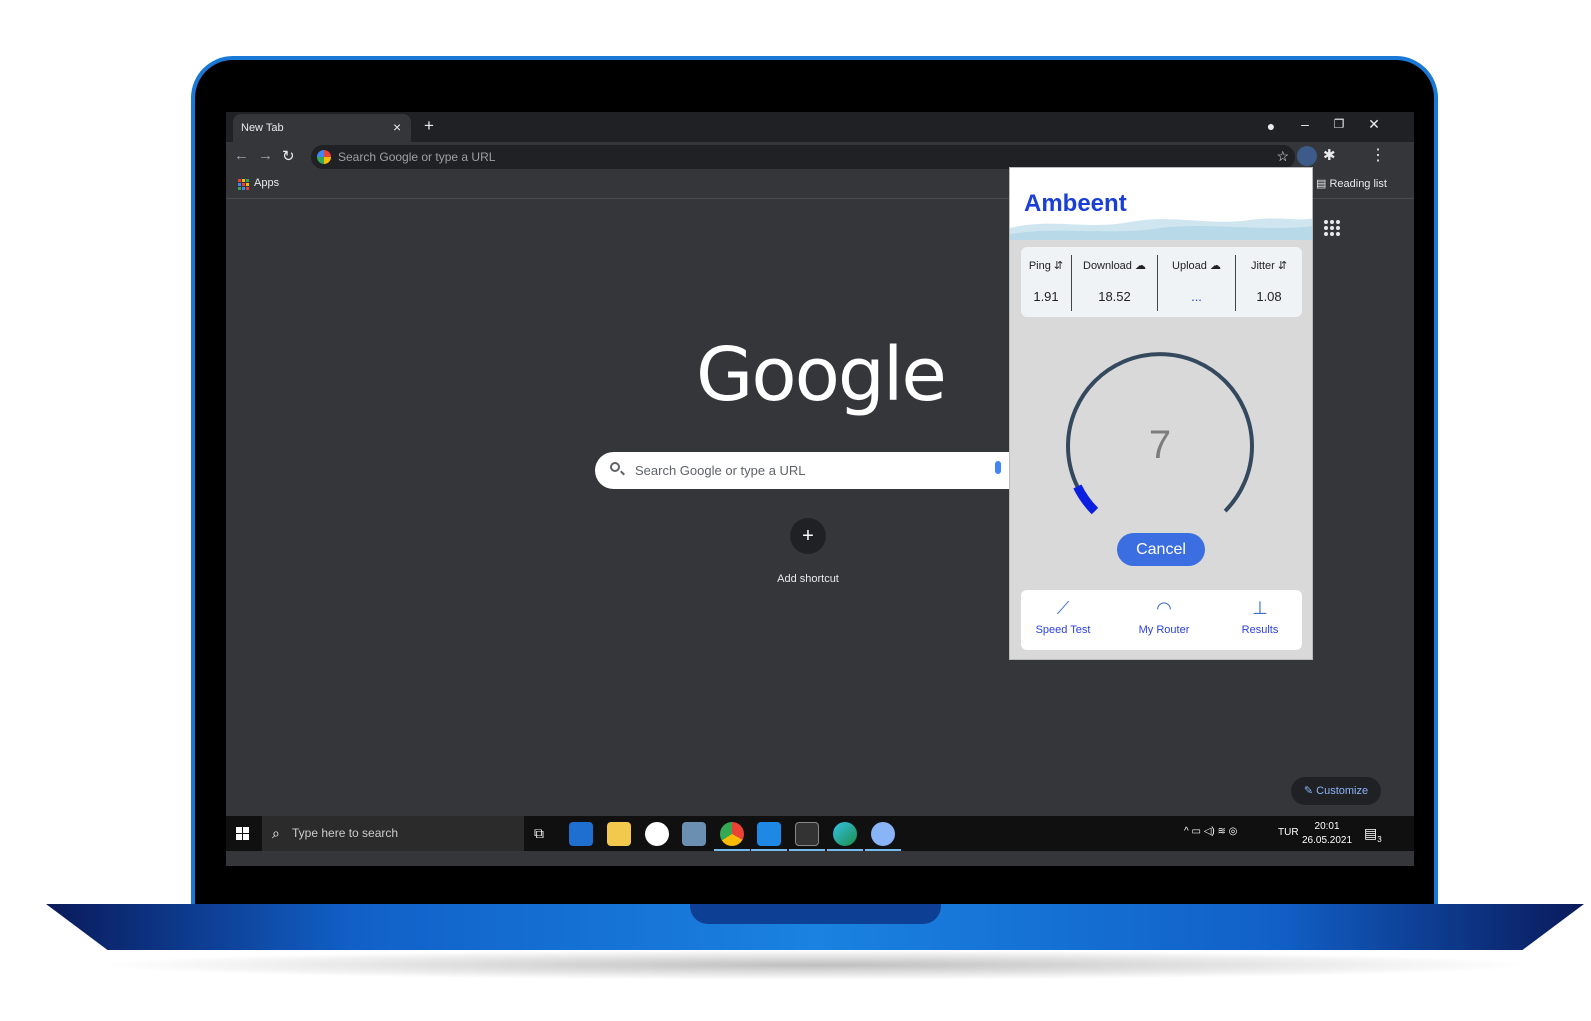 This screenshot has height=1021, width=1591. I want to click on microphone-icon, so click(998, 467).